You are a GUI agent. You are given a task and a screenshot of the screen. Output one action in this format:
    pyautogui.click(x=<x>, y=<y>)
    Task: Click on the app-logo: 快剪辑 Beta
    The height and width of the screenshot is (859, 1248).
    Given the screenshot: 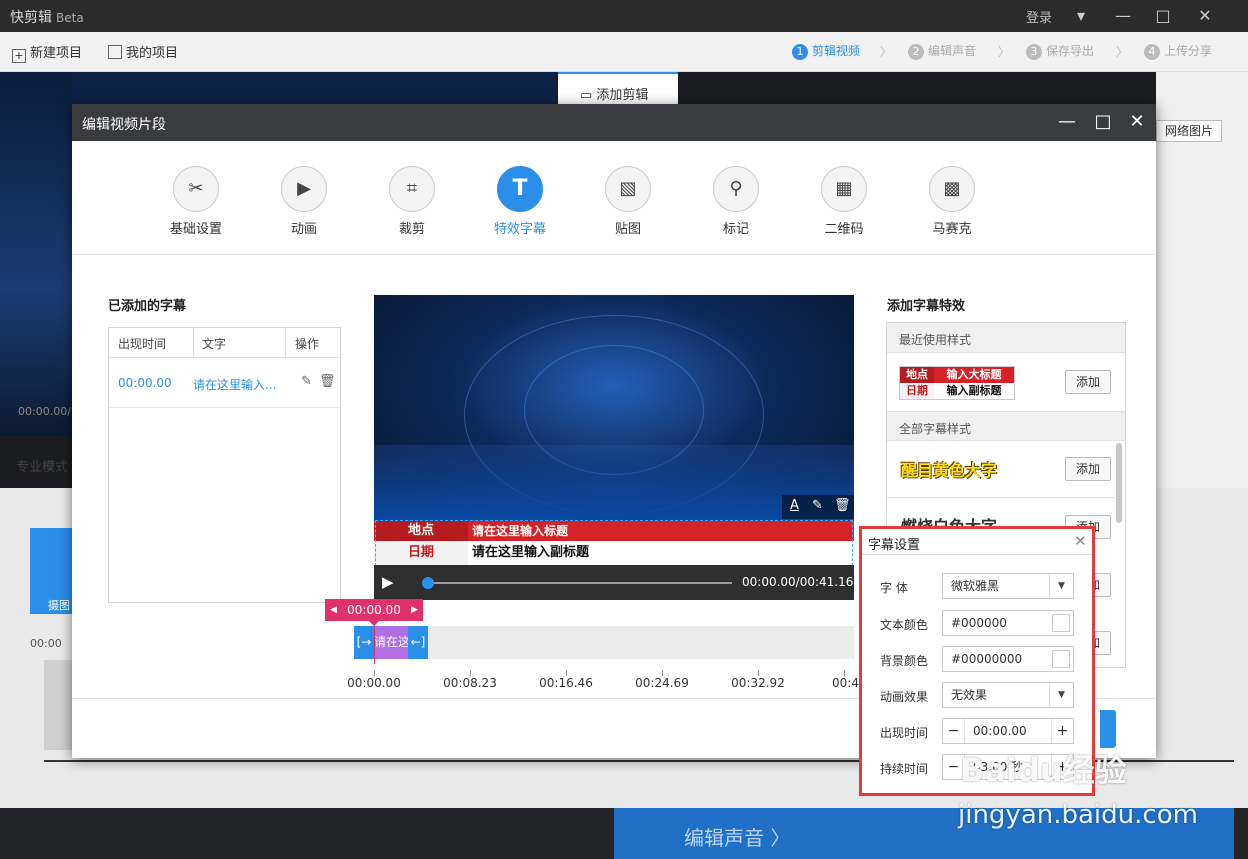 What is the action you would take?
    pyautogui.click(x=47, y=17)
    